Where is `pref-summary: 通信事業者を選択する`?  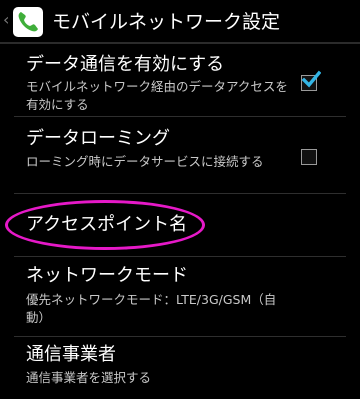 pref-summary: 通信事業者を選択する is located at coordinates (89, 377).